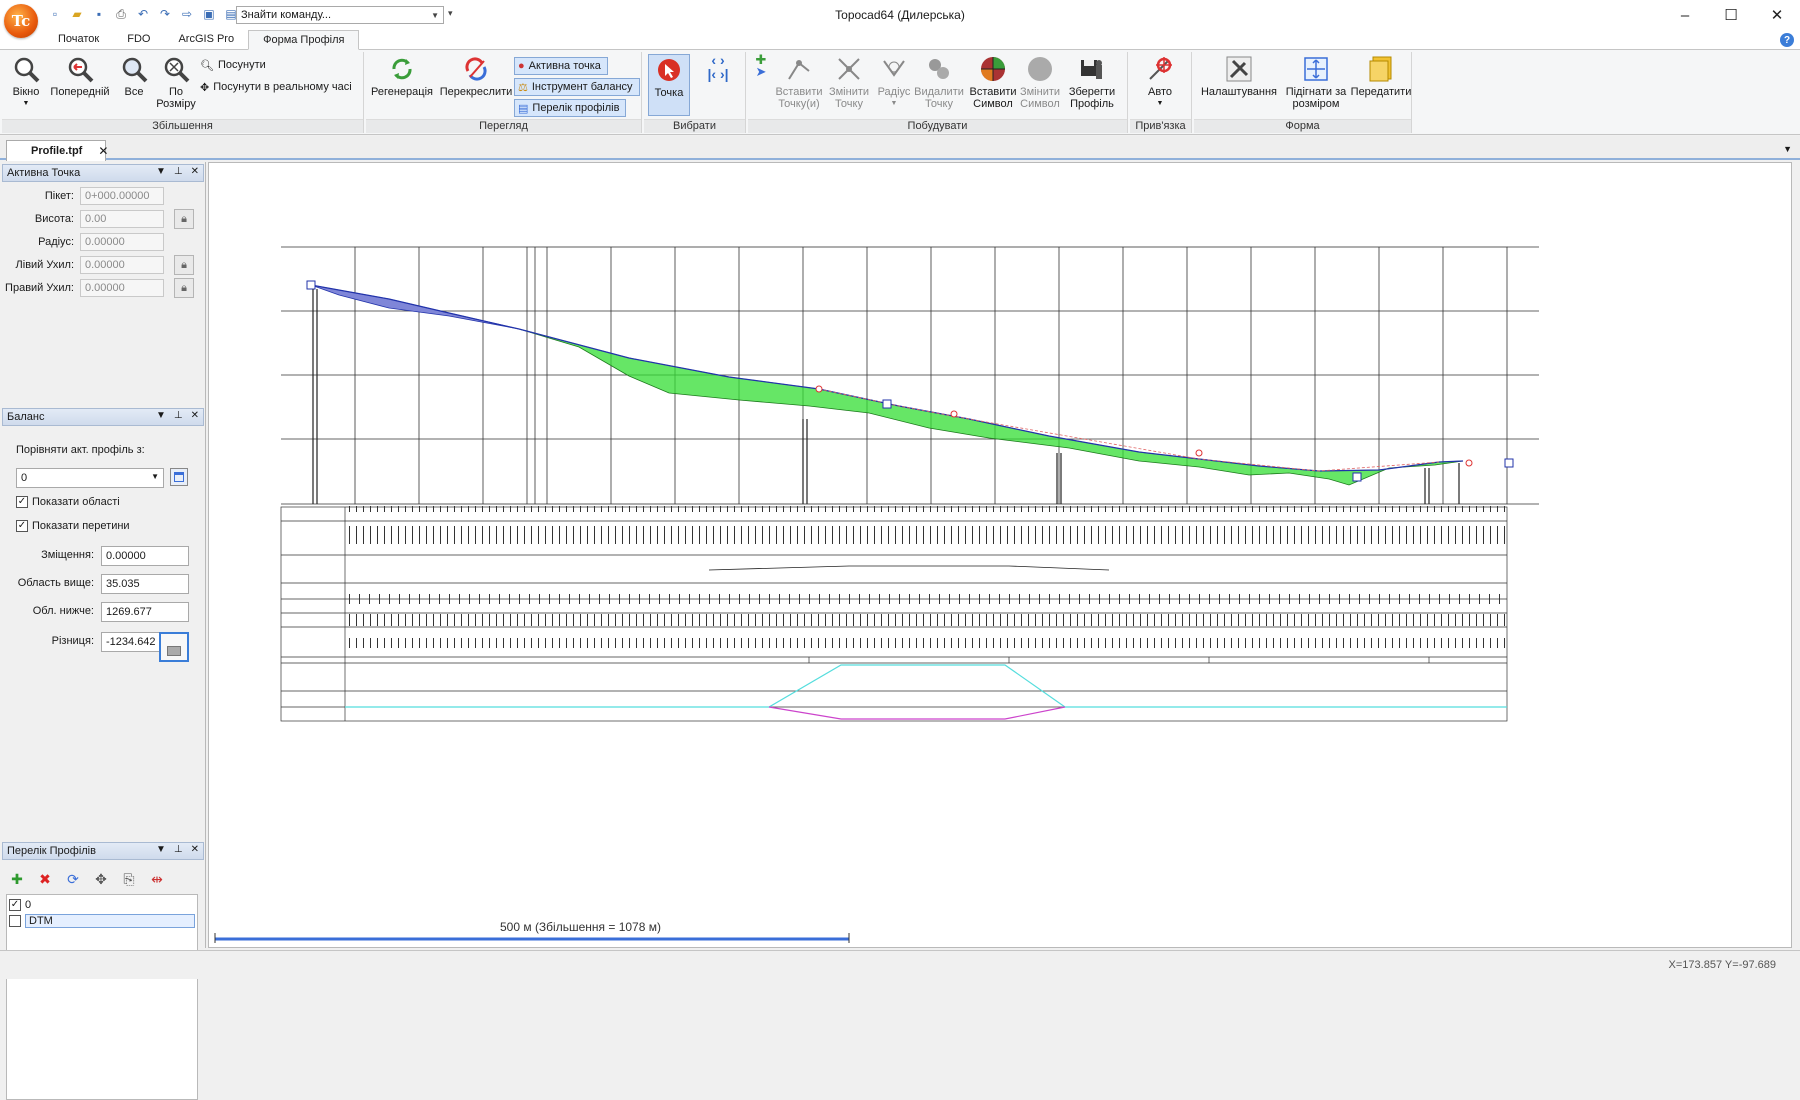 The height and width of the screenshot is (1100, 1800). I want to click on balance-tool-toggle: ⚖ Інструмент балансу, so click(577, 87).